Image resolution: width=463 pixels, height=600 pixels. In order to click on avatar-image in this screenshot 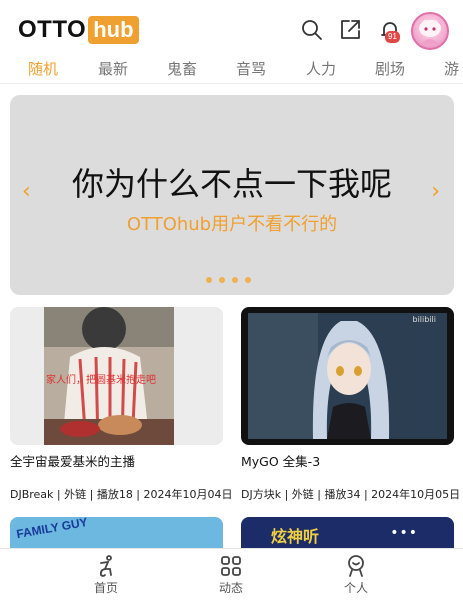, I will do `click(430, 31)`.